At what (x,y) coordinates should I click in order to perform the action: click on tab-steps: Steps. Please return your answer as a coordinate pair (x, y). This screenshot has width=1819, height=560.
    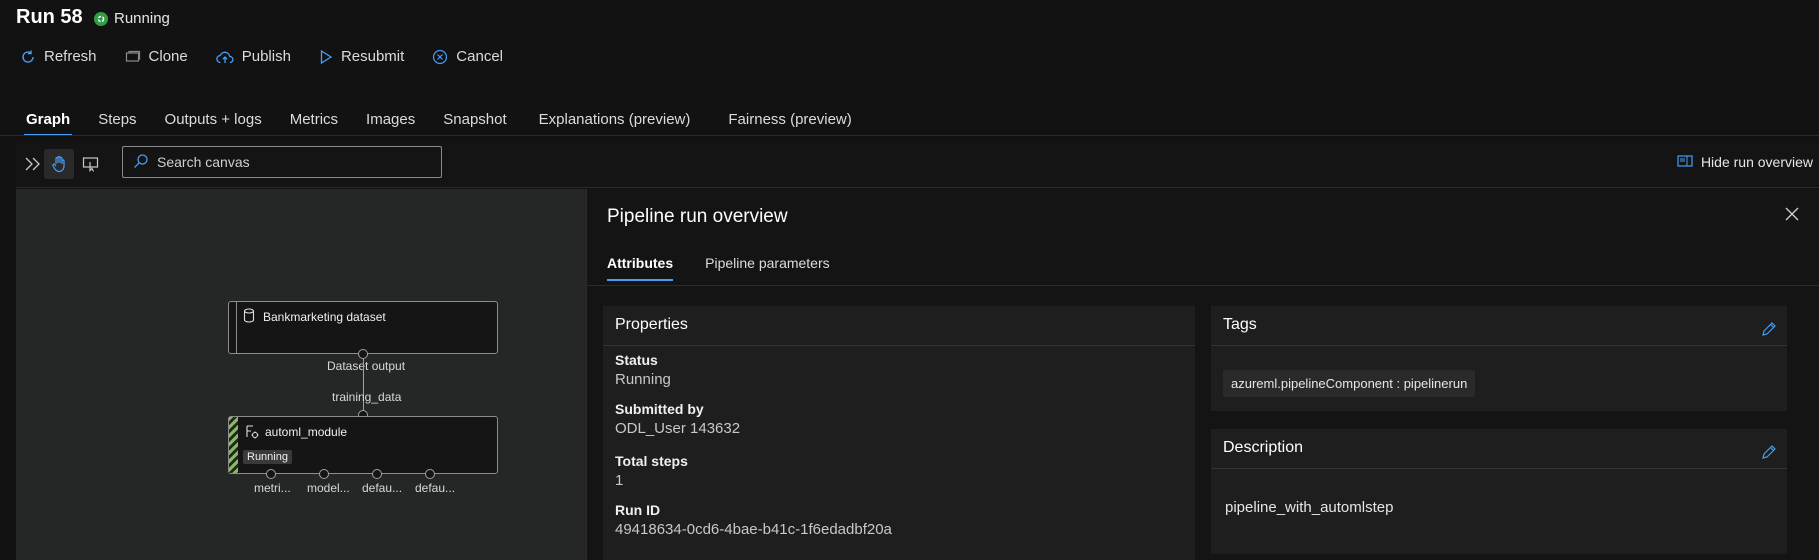
    Looking at the image, I should click on (117, 123).